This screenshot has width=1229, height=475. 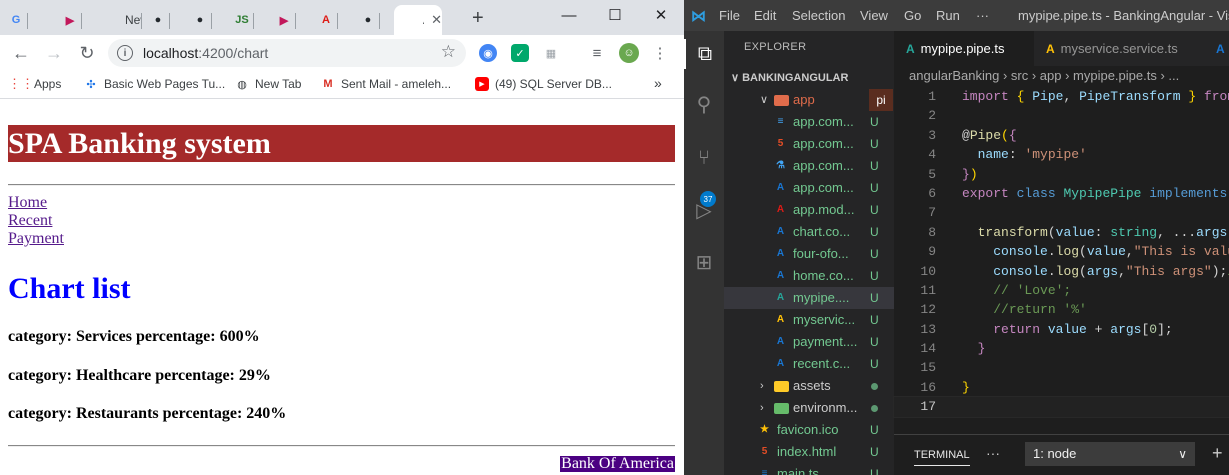 What do you see at coordinates (287, 53) in the screenshot?
I see `address-bar: i localhost:4200/chart ☆` at bounding box center [287, 53].